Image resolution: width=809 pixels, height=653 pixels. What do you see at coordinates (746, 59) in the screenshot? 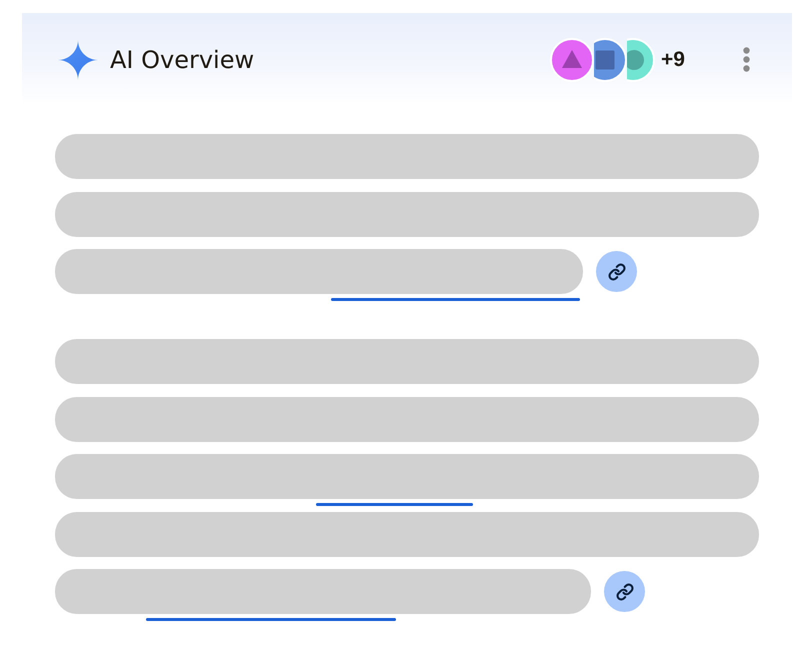
I see `kebab-menu-icon` at bounding box center [746, 59].